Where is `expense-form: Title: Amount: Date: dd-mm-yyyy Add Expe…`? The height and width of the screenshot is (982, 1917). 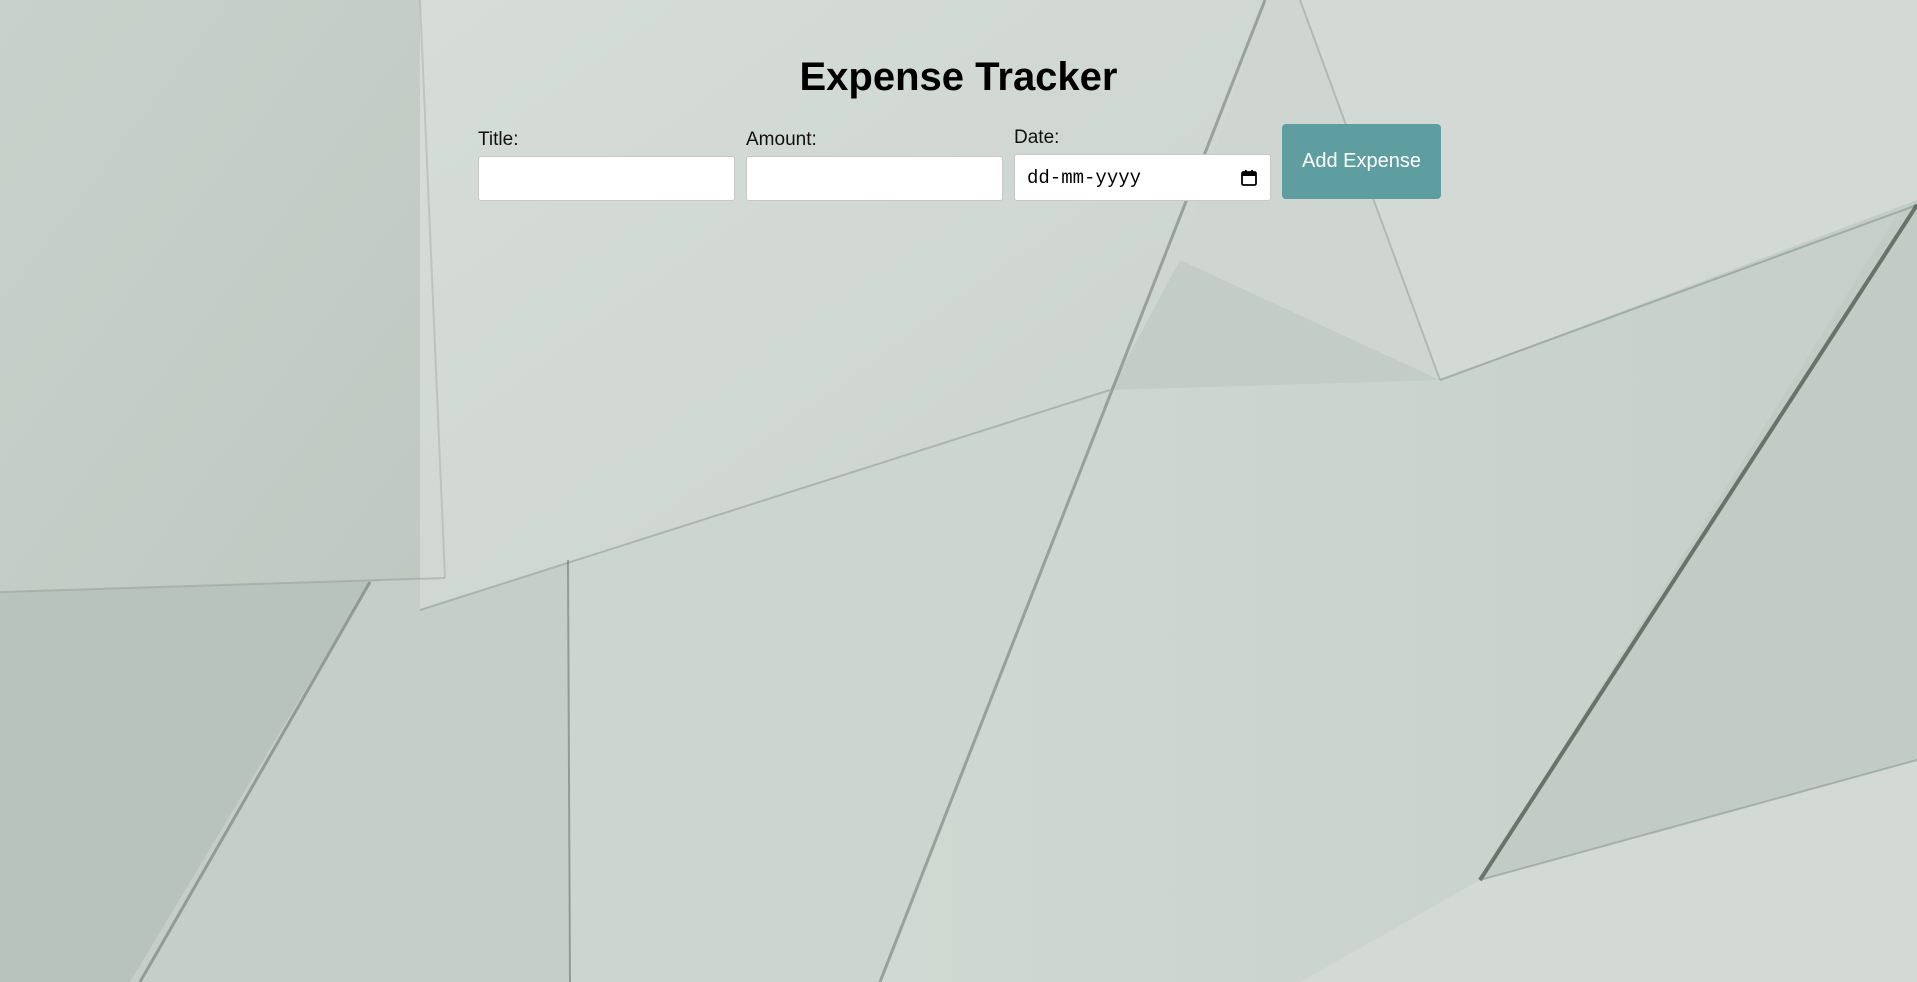 expense-form: Title: Amount: Date: dd-mm-yyyy Add Expe… is located at coordinates (959, 162).